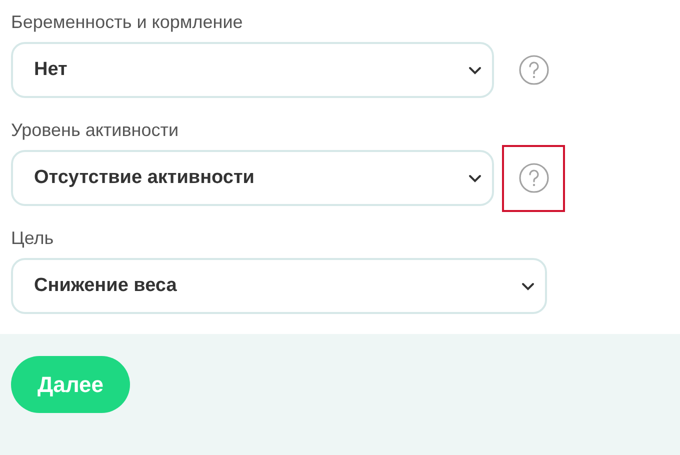 The image size is (680, 455). What do you see at coordinates (33, 238) in the screenshot?
I see `field-label: Цель` at bounding box center [33, 238].